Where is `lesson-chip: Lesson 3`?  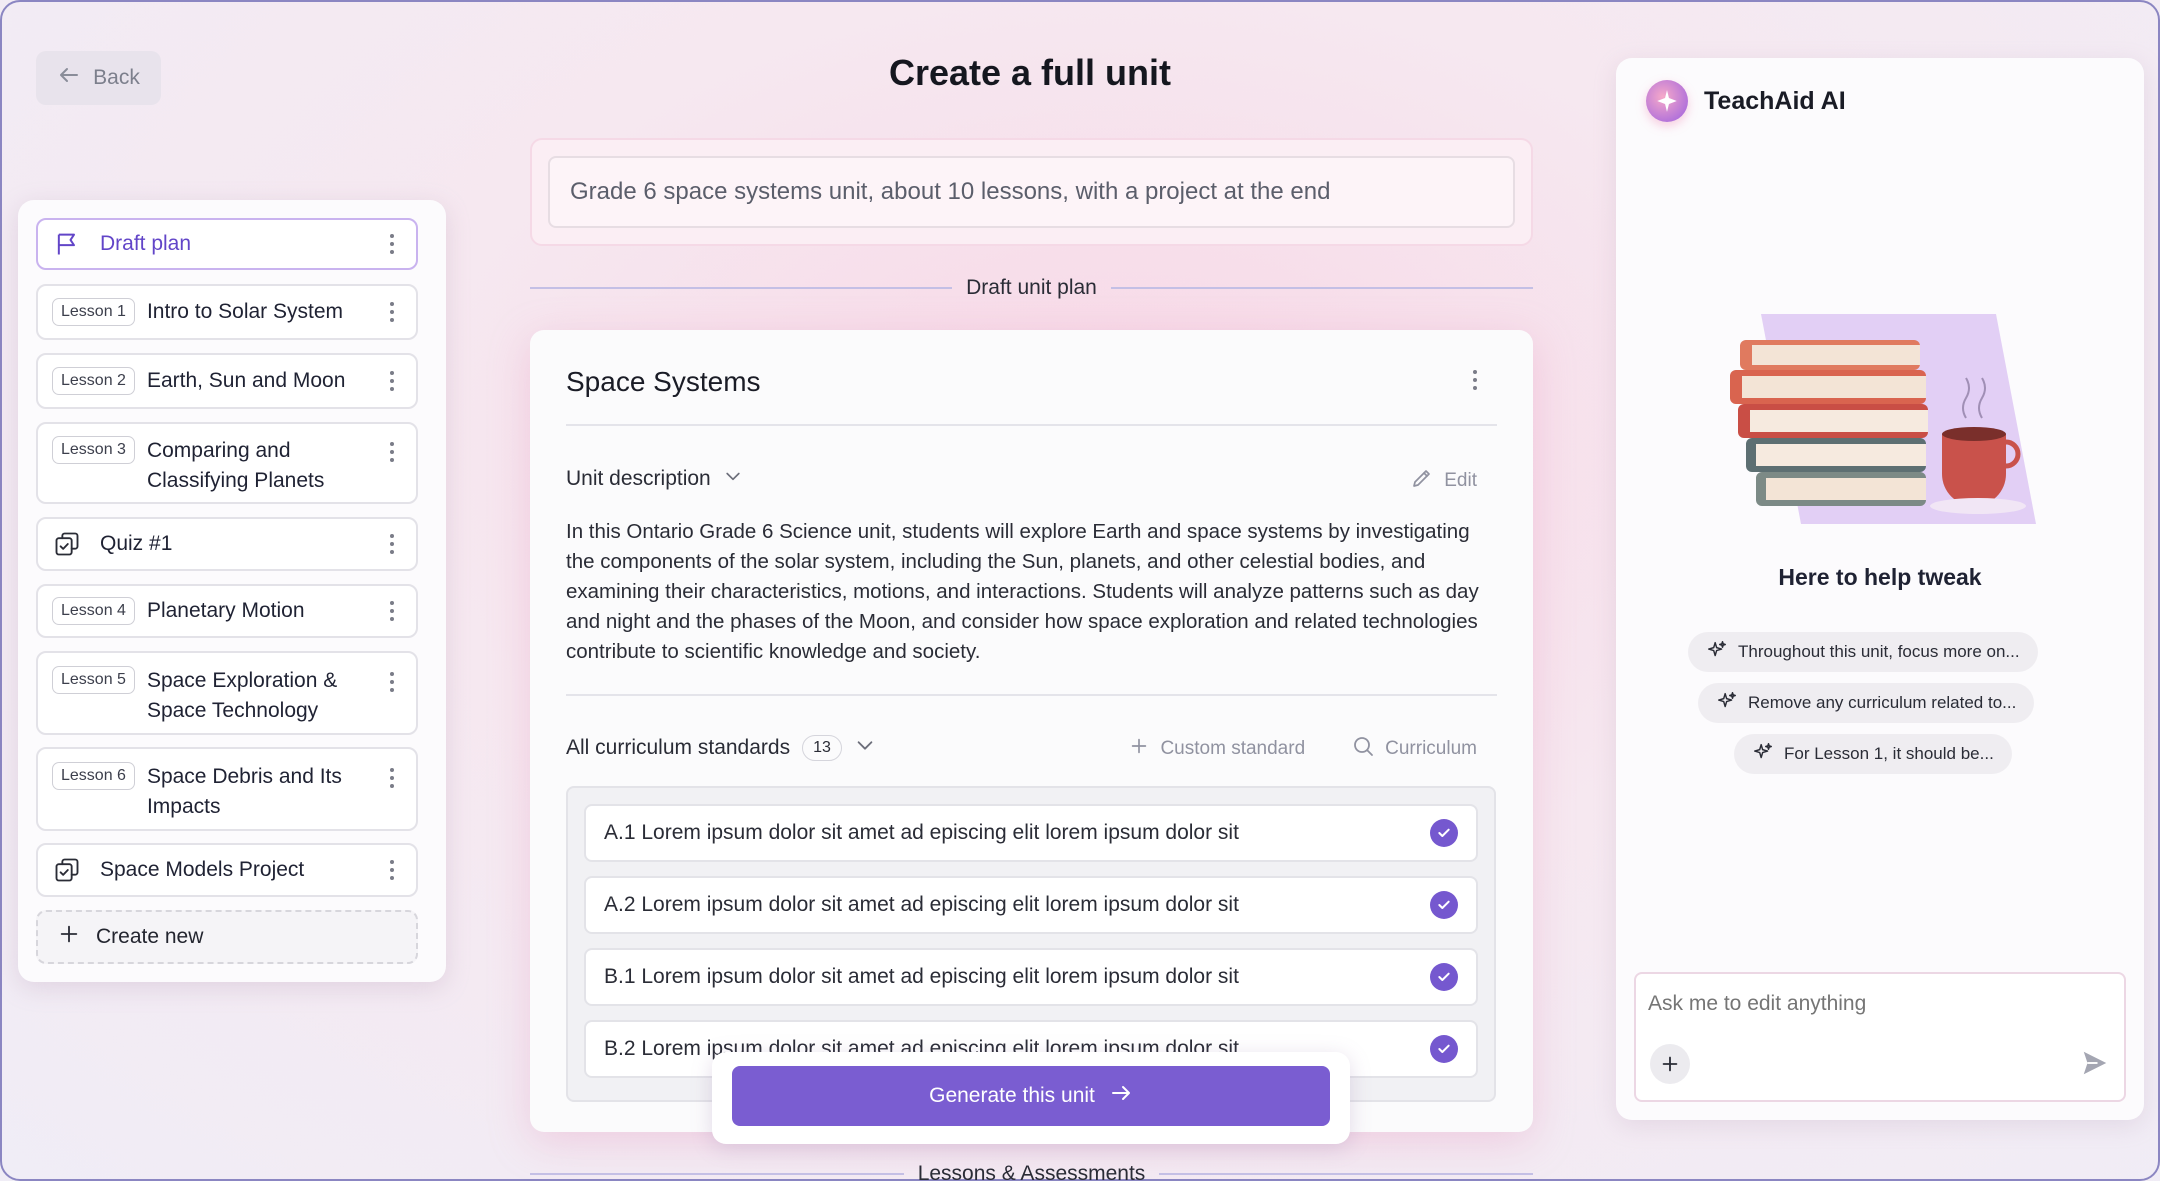
lesson-chip: Lesson 3 is located at coordinates (93, 450).